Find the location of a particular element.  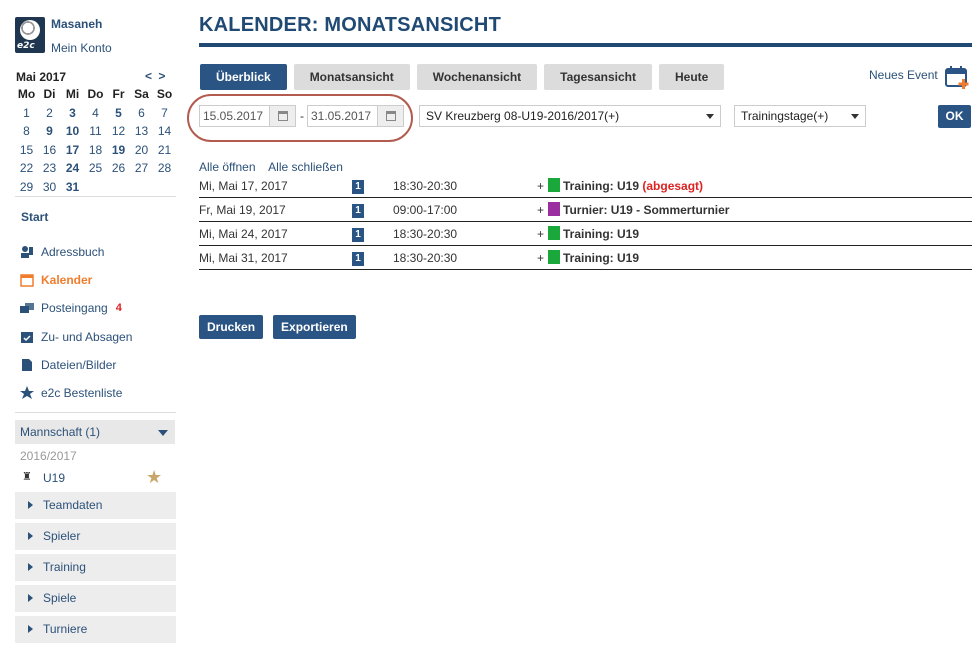

day-cell: 7 is located at coordinates (164, 113).